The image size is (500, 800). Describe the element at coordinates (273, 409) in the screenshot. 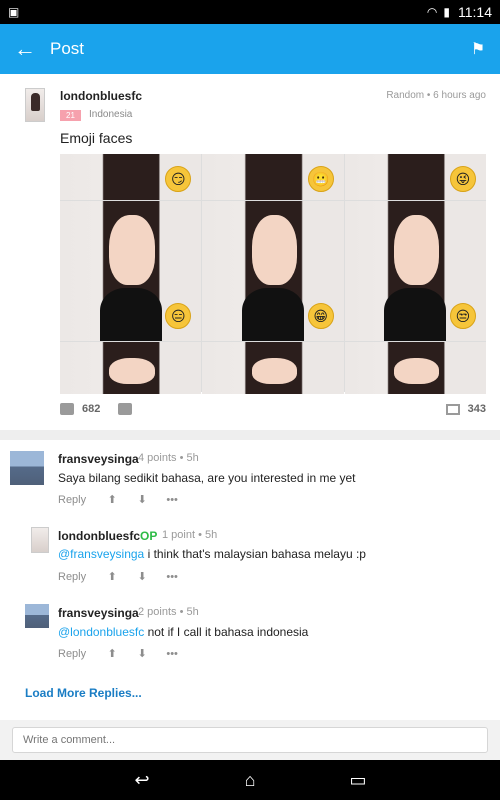

I see `post-stats: 682 343` at that location.